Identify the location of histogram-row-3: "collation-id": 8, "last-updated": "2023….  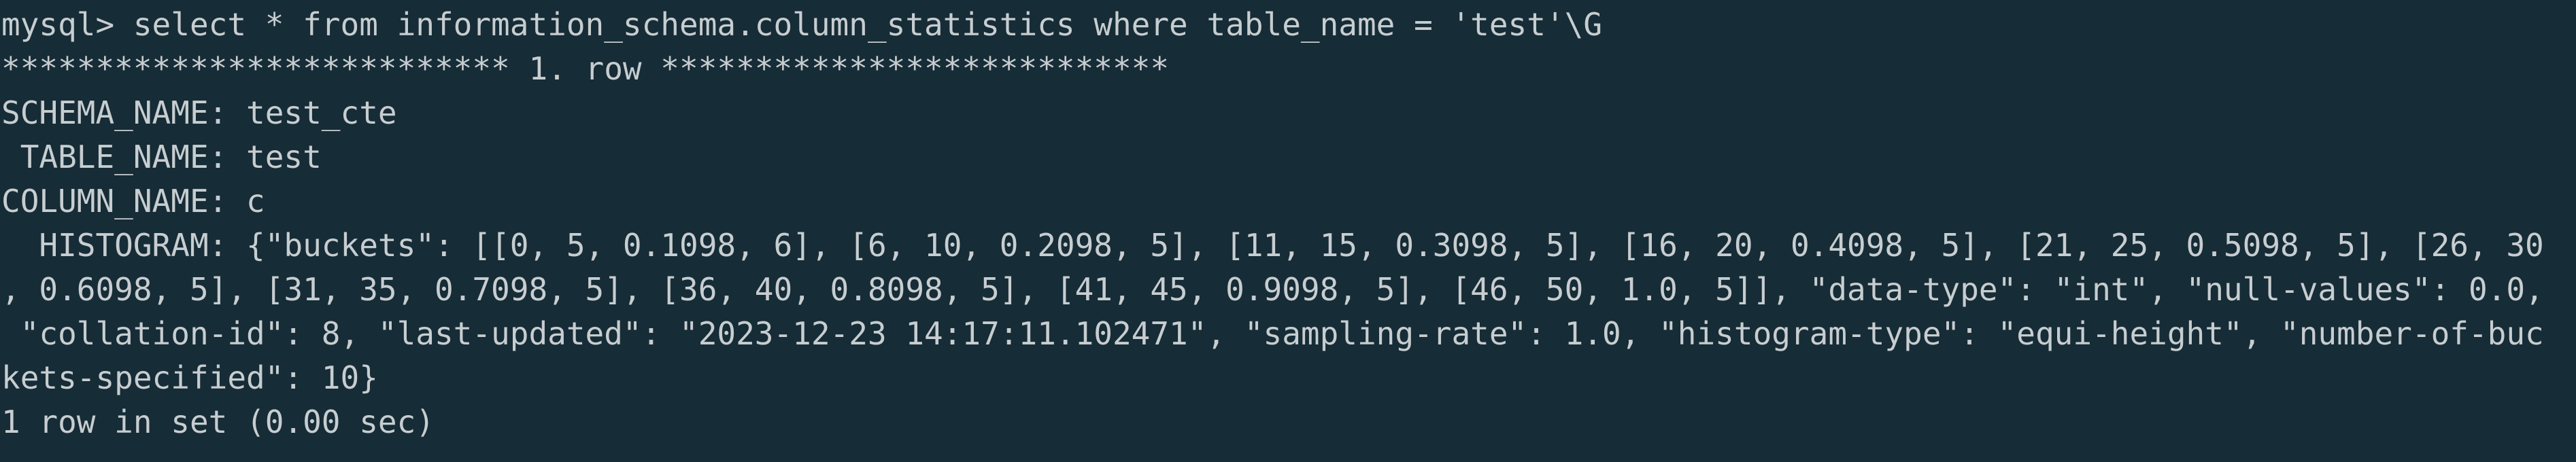
(1272, 333).